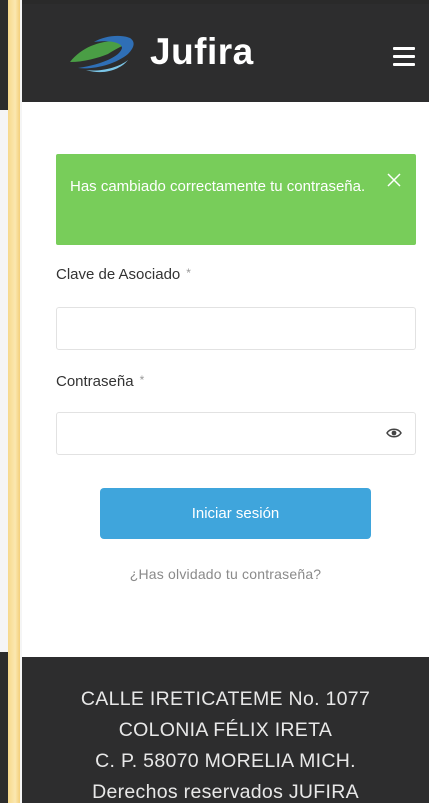 The width and height of the screenshot is (429, 803). I want to click on footer-address-line: COLONIA FÉLIX IRETA, so click(225, 730).